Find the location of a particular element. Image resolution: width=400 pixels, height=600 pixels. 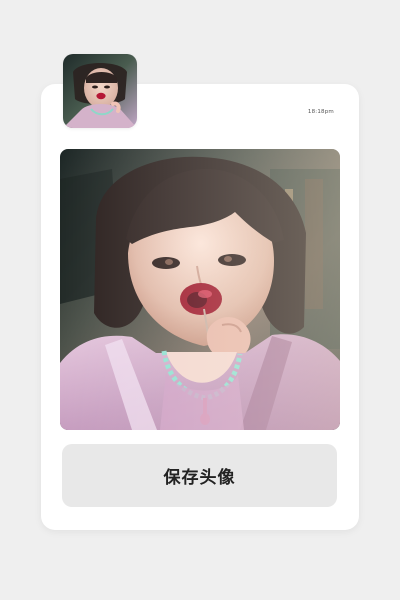

avatar-image is located at coordinates (100, 91).